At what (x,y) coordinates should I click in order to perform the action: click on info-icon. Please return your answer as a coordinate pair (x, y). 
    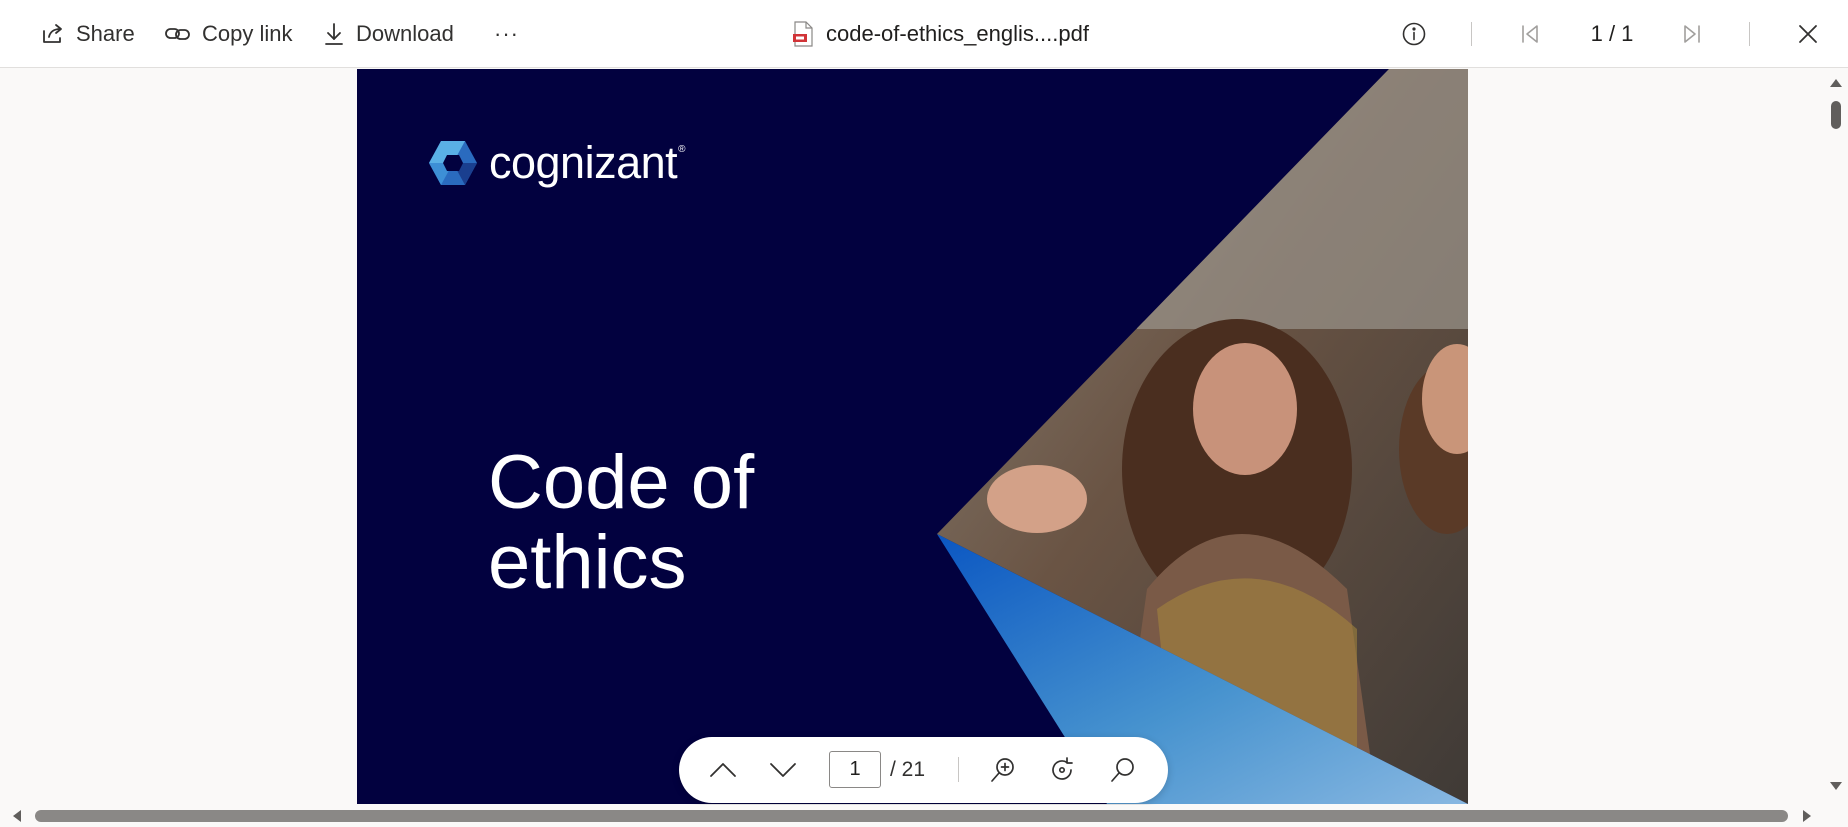
    Looking at the image, I should click on (1414, 34).